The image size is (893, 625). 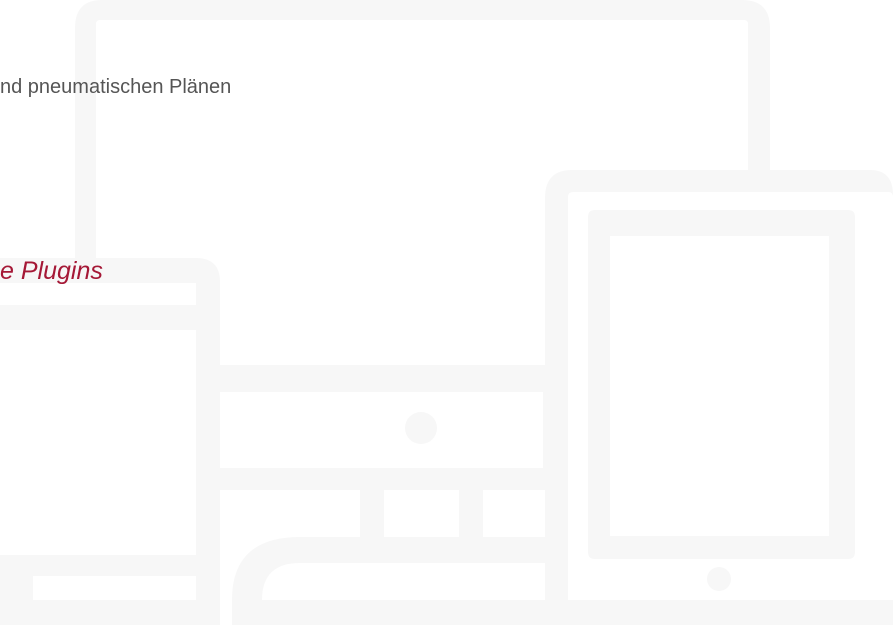 I want to click on phone-icon, so click(x=110, y=441).